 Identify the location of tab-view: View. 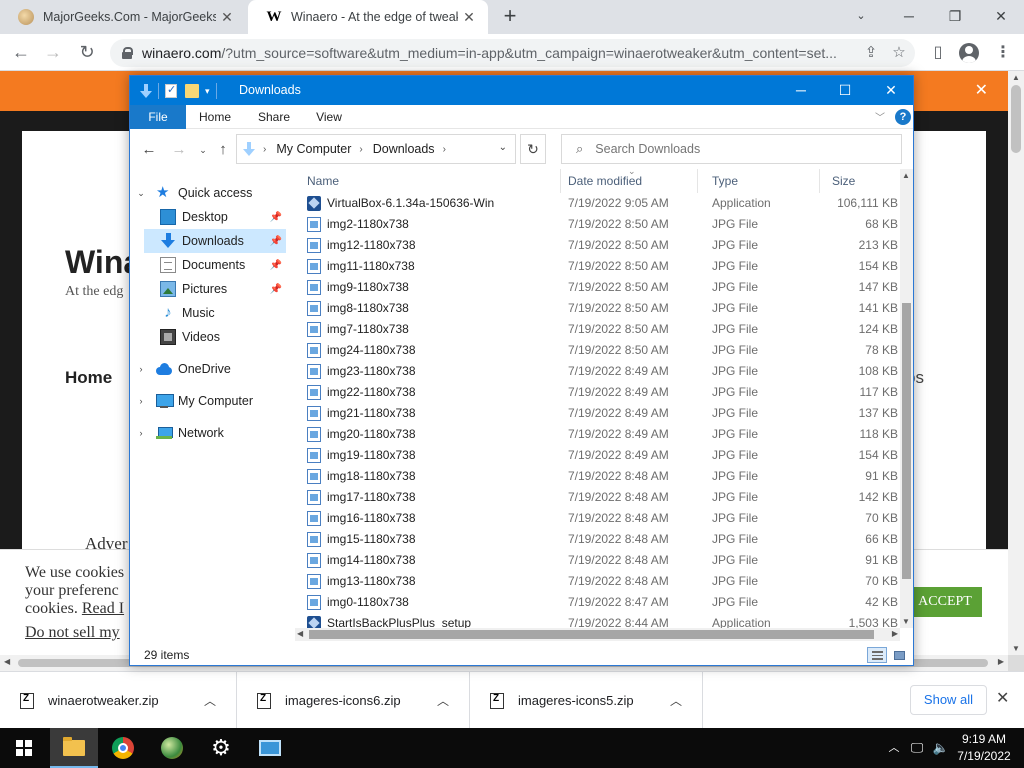
(329, 117).